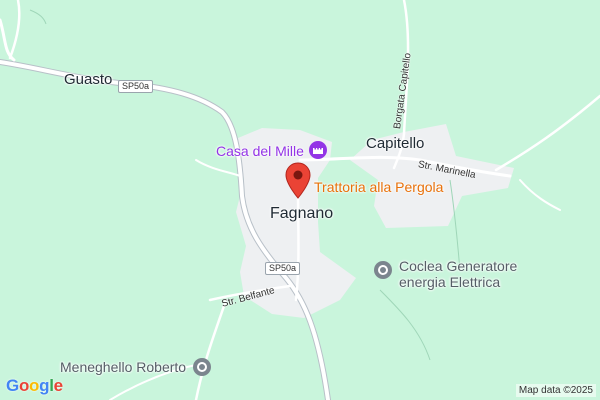 This screenshot has width=600, height=400. I want to click on map-attribution: Map data ©2025, so click(555, 390).